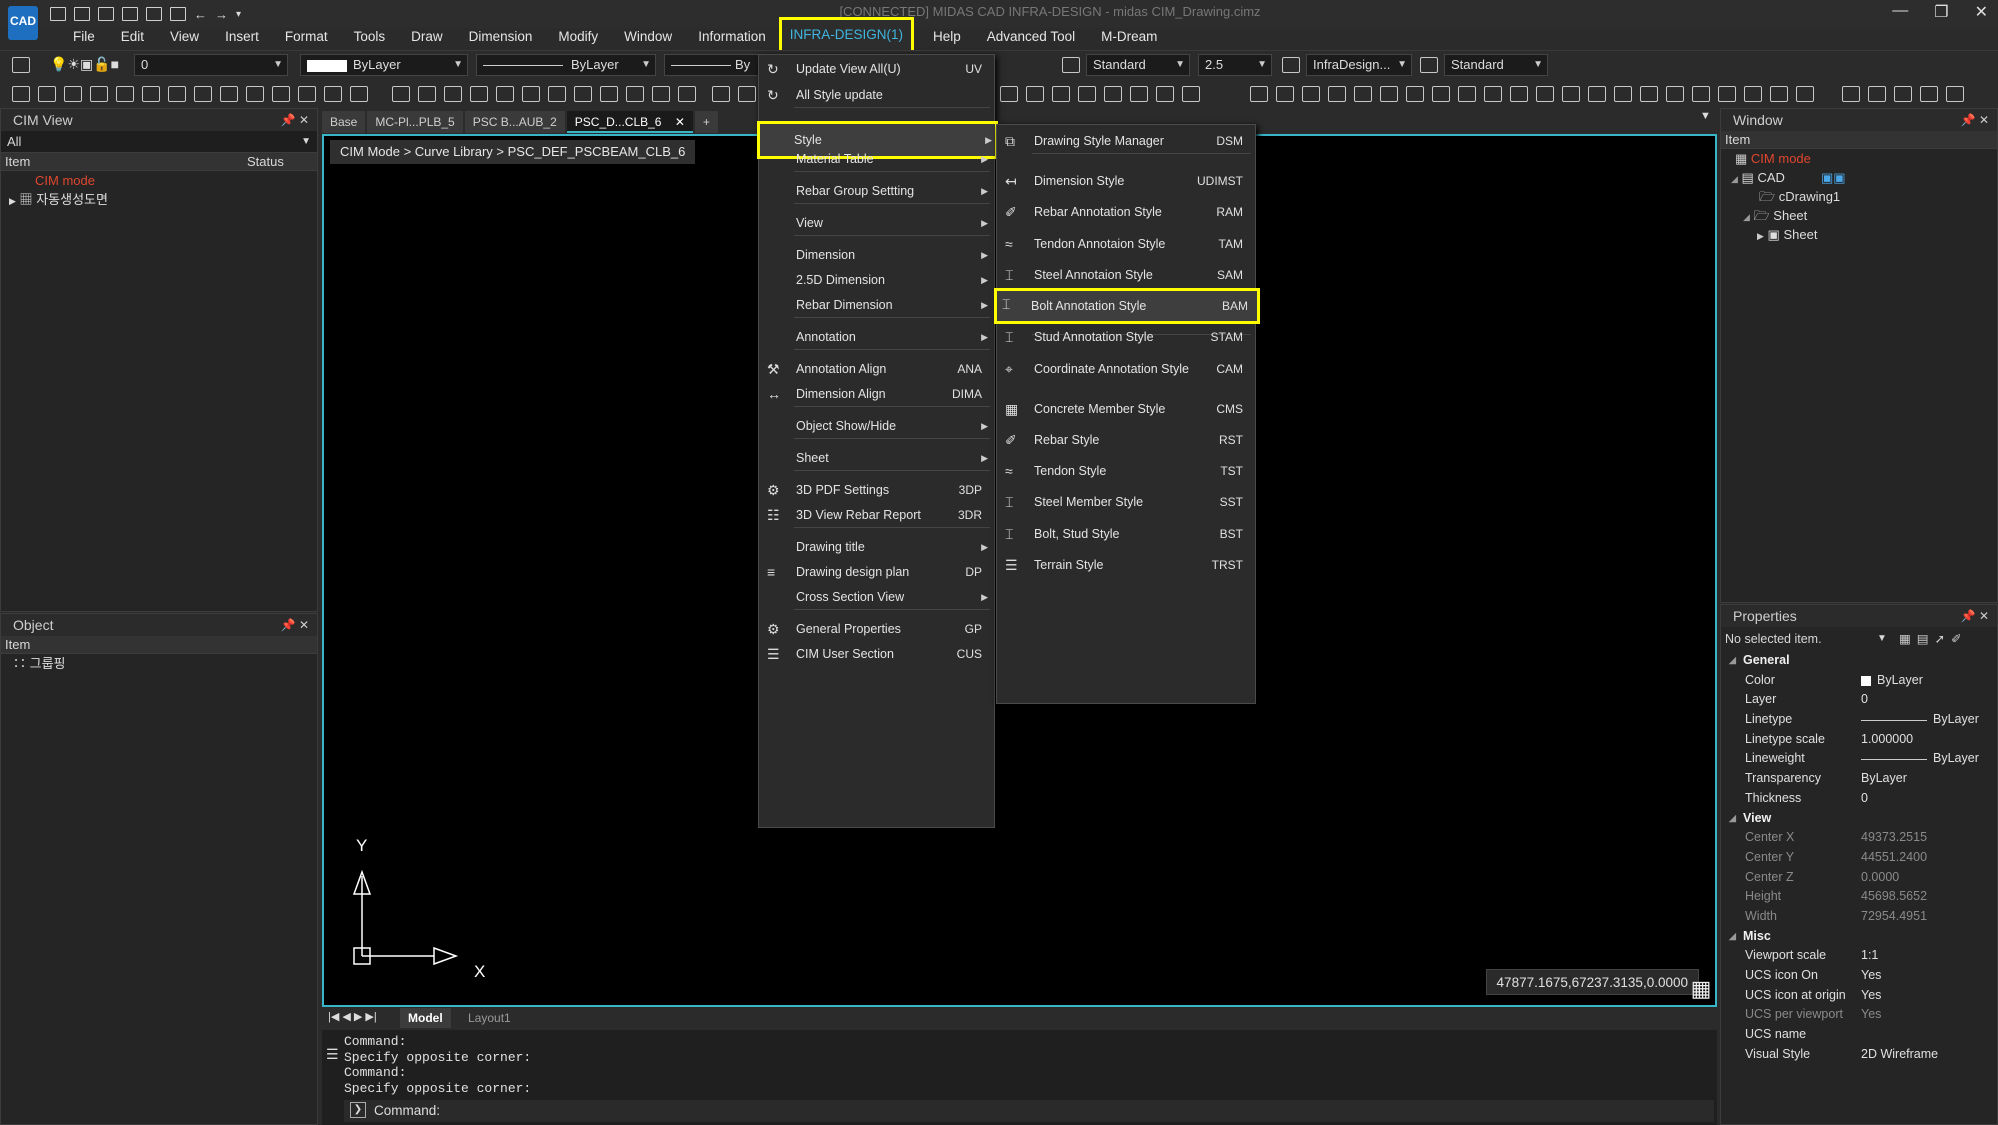 The image size is (1998, 1125). Describe the element at coordinates (229, 94) in the screenshot. I see `tool-9-icon` at that location.